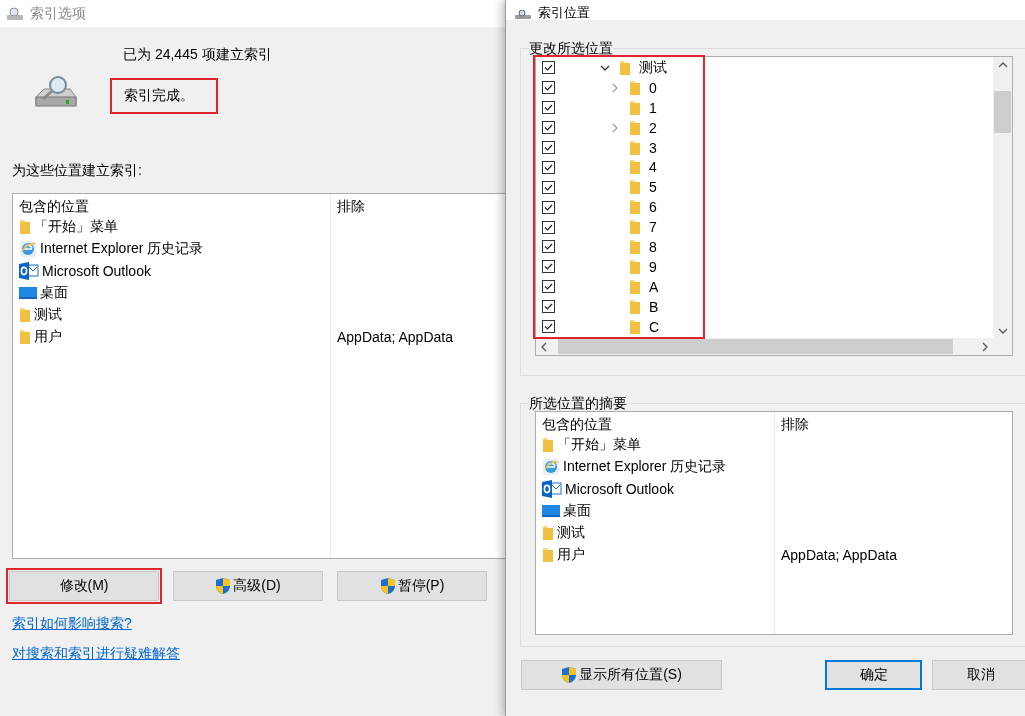 This screenshot has width=1025, height=716. I want to click on dialog-button: 确定, so click(873, 675).